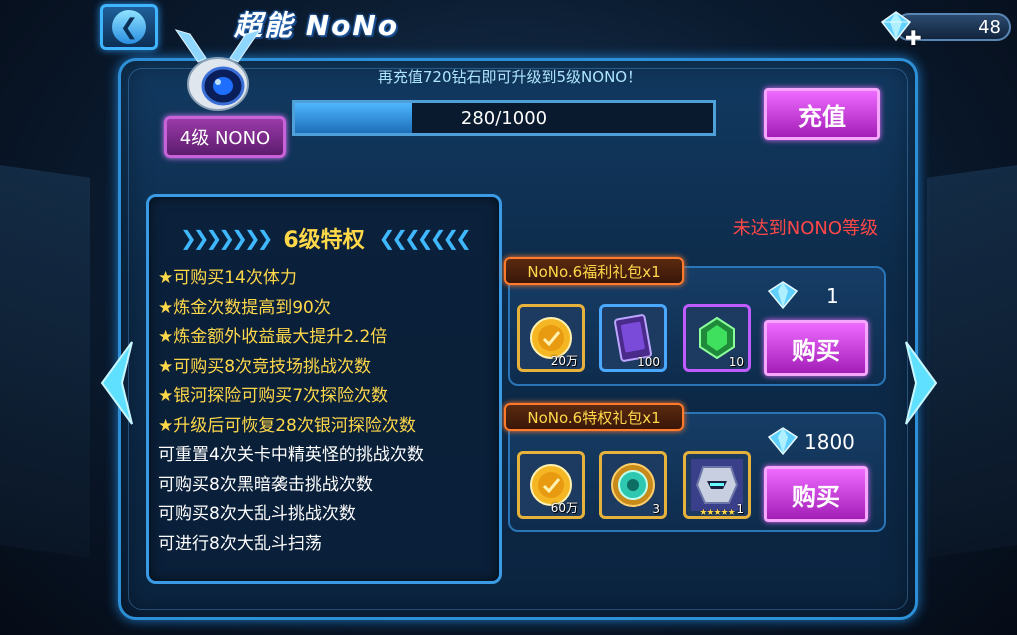 The image size is (1017, 635). What do you see at coordinates (240, 543) in the screenshot?
I see `privilege-item: 可进行8次大乱斗扫荡` at bounding box center [240, 543].